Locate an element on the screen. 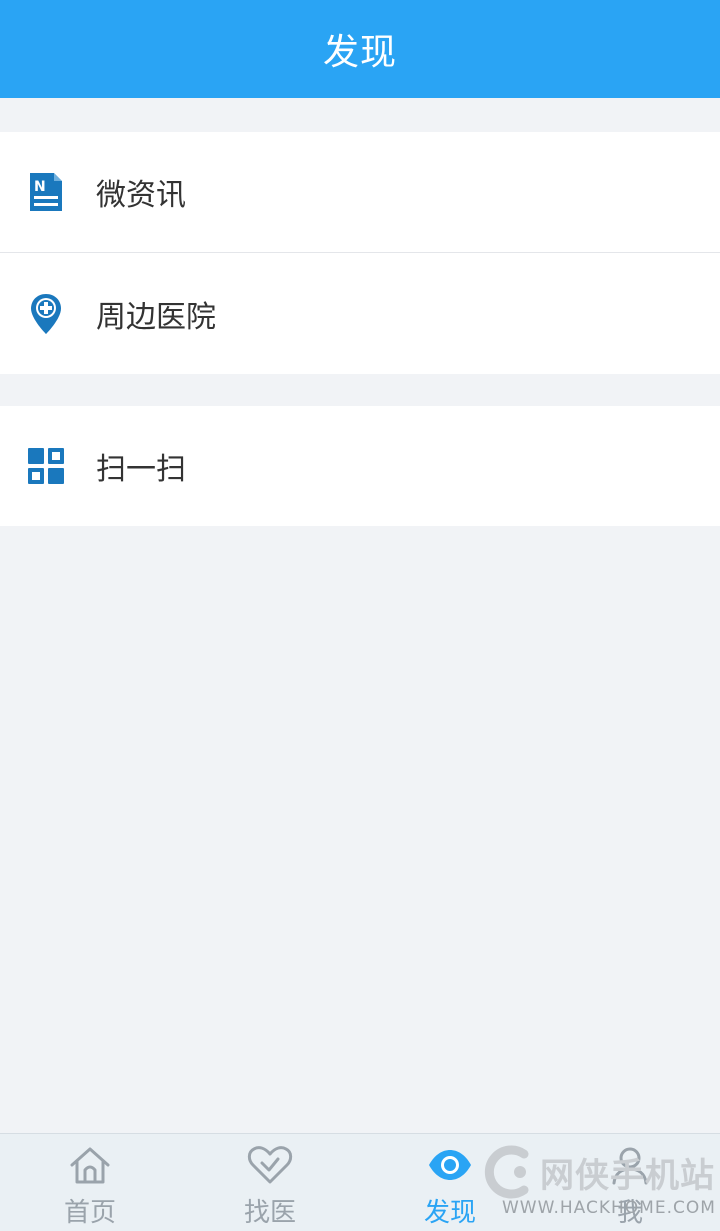 The width and height of the screenshot is (720, 1231). app-header: 发现 is located at coordinates (360, 49).